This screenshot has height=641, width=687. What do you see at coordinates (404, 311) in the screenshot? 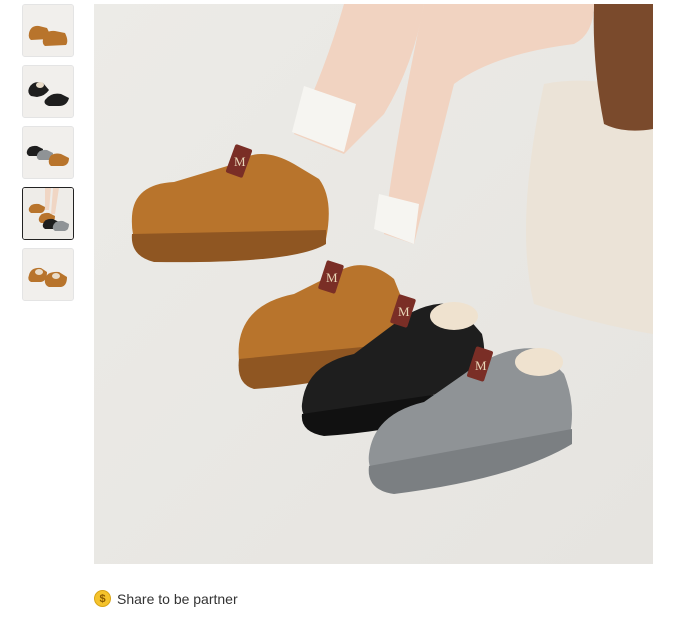
I see `badge-letter-3: M` at bounding box center [404, 311].